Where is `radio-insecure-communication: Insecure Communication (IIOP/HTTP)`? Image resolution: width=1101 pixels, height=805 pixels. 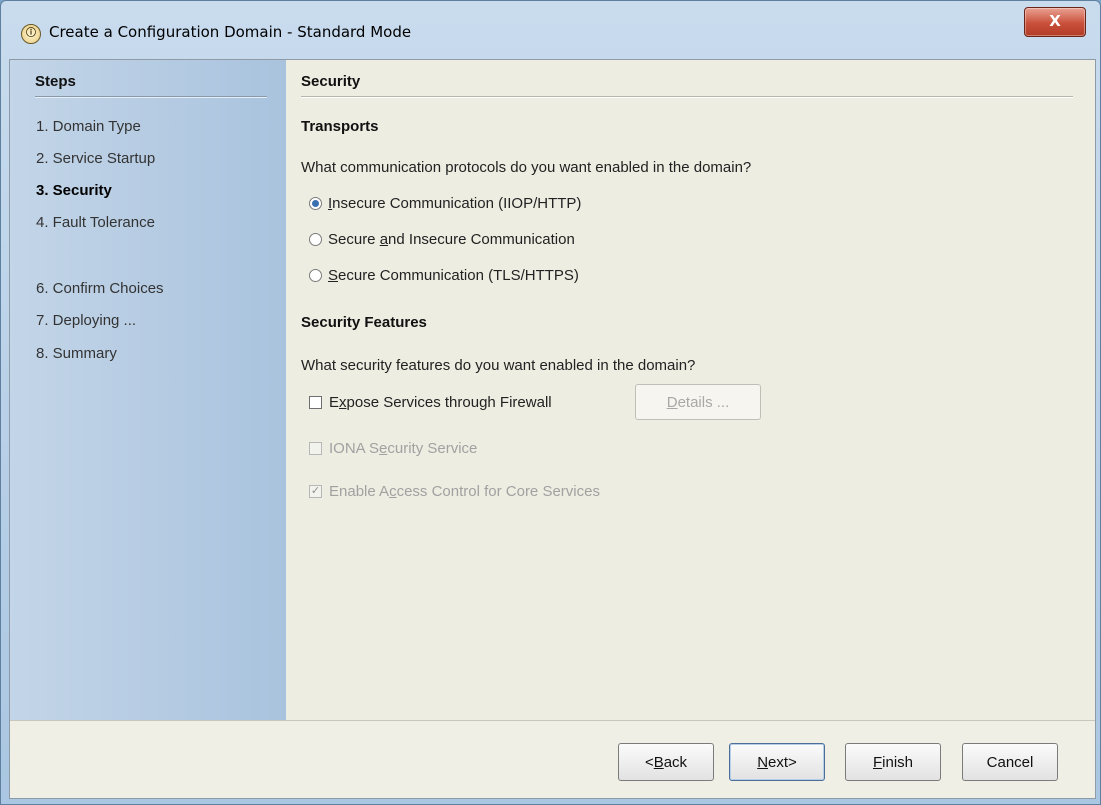
radio-insecure-communication: Insecure Communication (IIOP/HTTP) is located at coordinates (445, 203).